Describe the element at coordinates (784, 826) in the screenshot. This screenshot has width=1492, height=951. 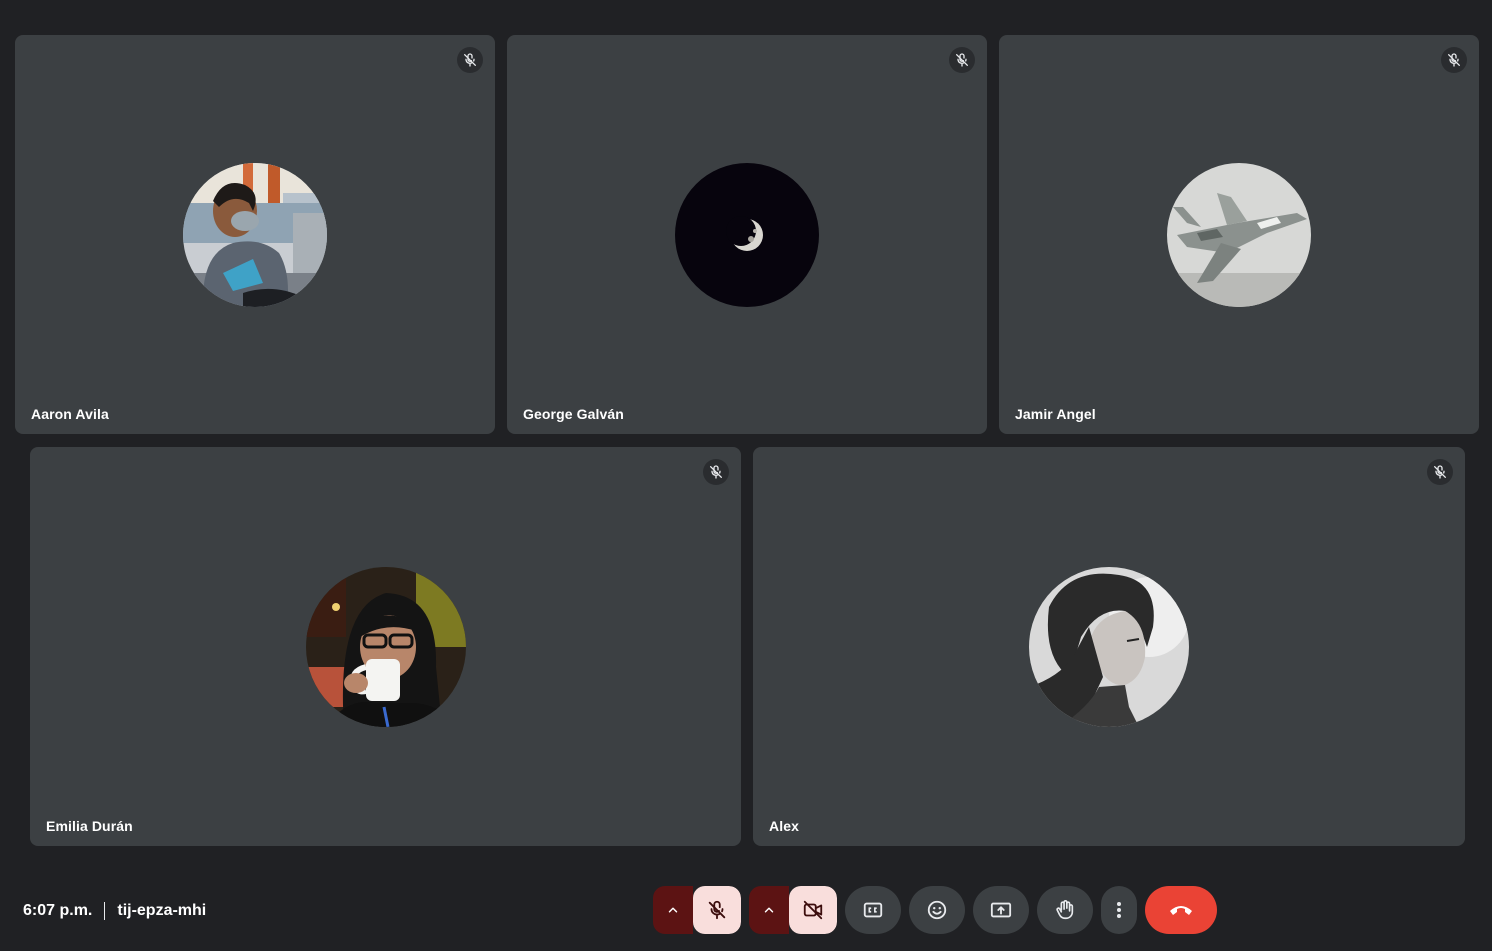
I see `participant-name: Alex` at that location.